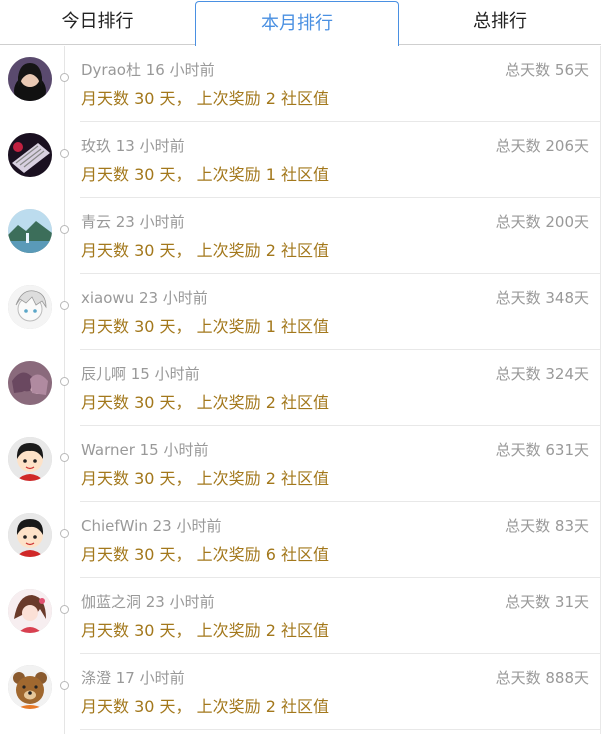 Image resolution: width=601 pixels, height=734 pixels. What do you see at coordinates (547, 602) in the screenshot?
I see `total-days: 总天数 31天` at bounding box center [547, 602].